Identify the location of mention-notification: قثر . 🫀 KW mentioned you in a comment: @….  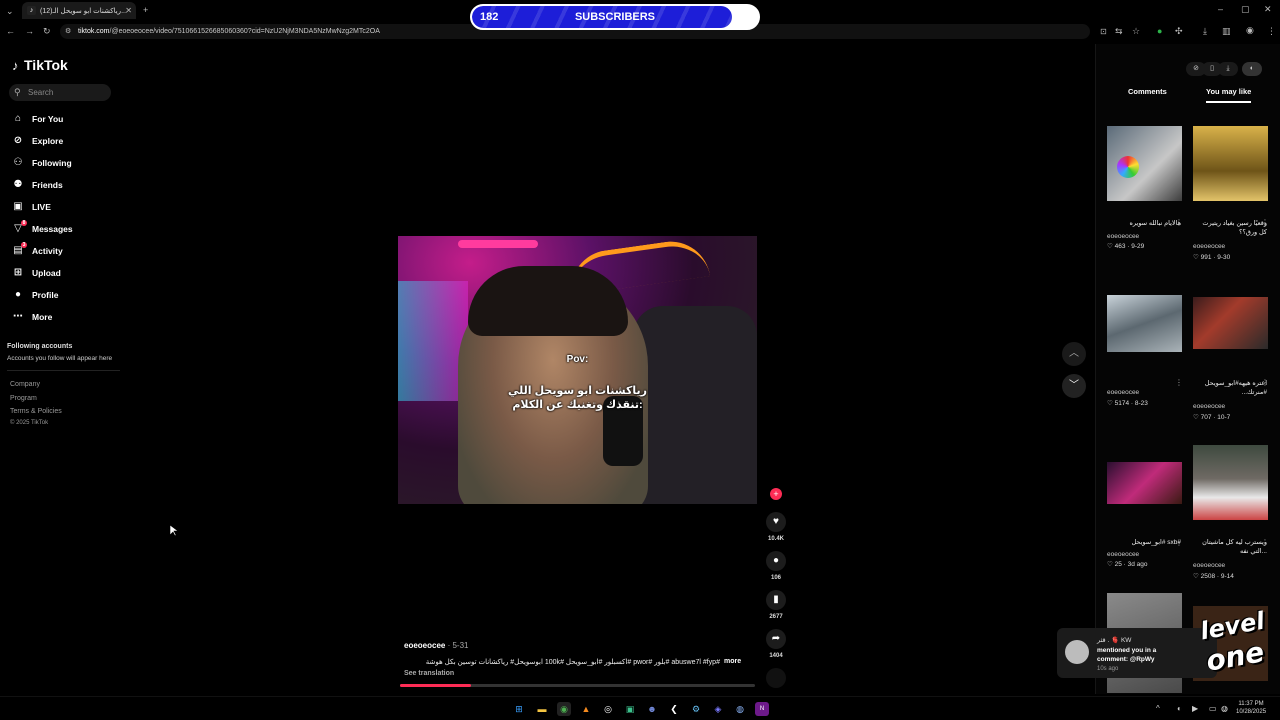
(1137, 653).